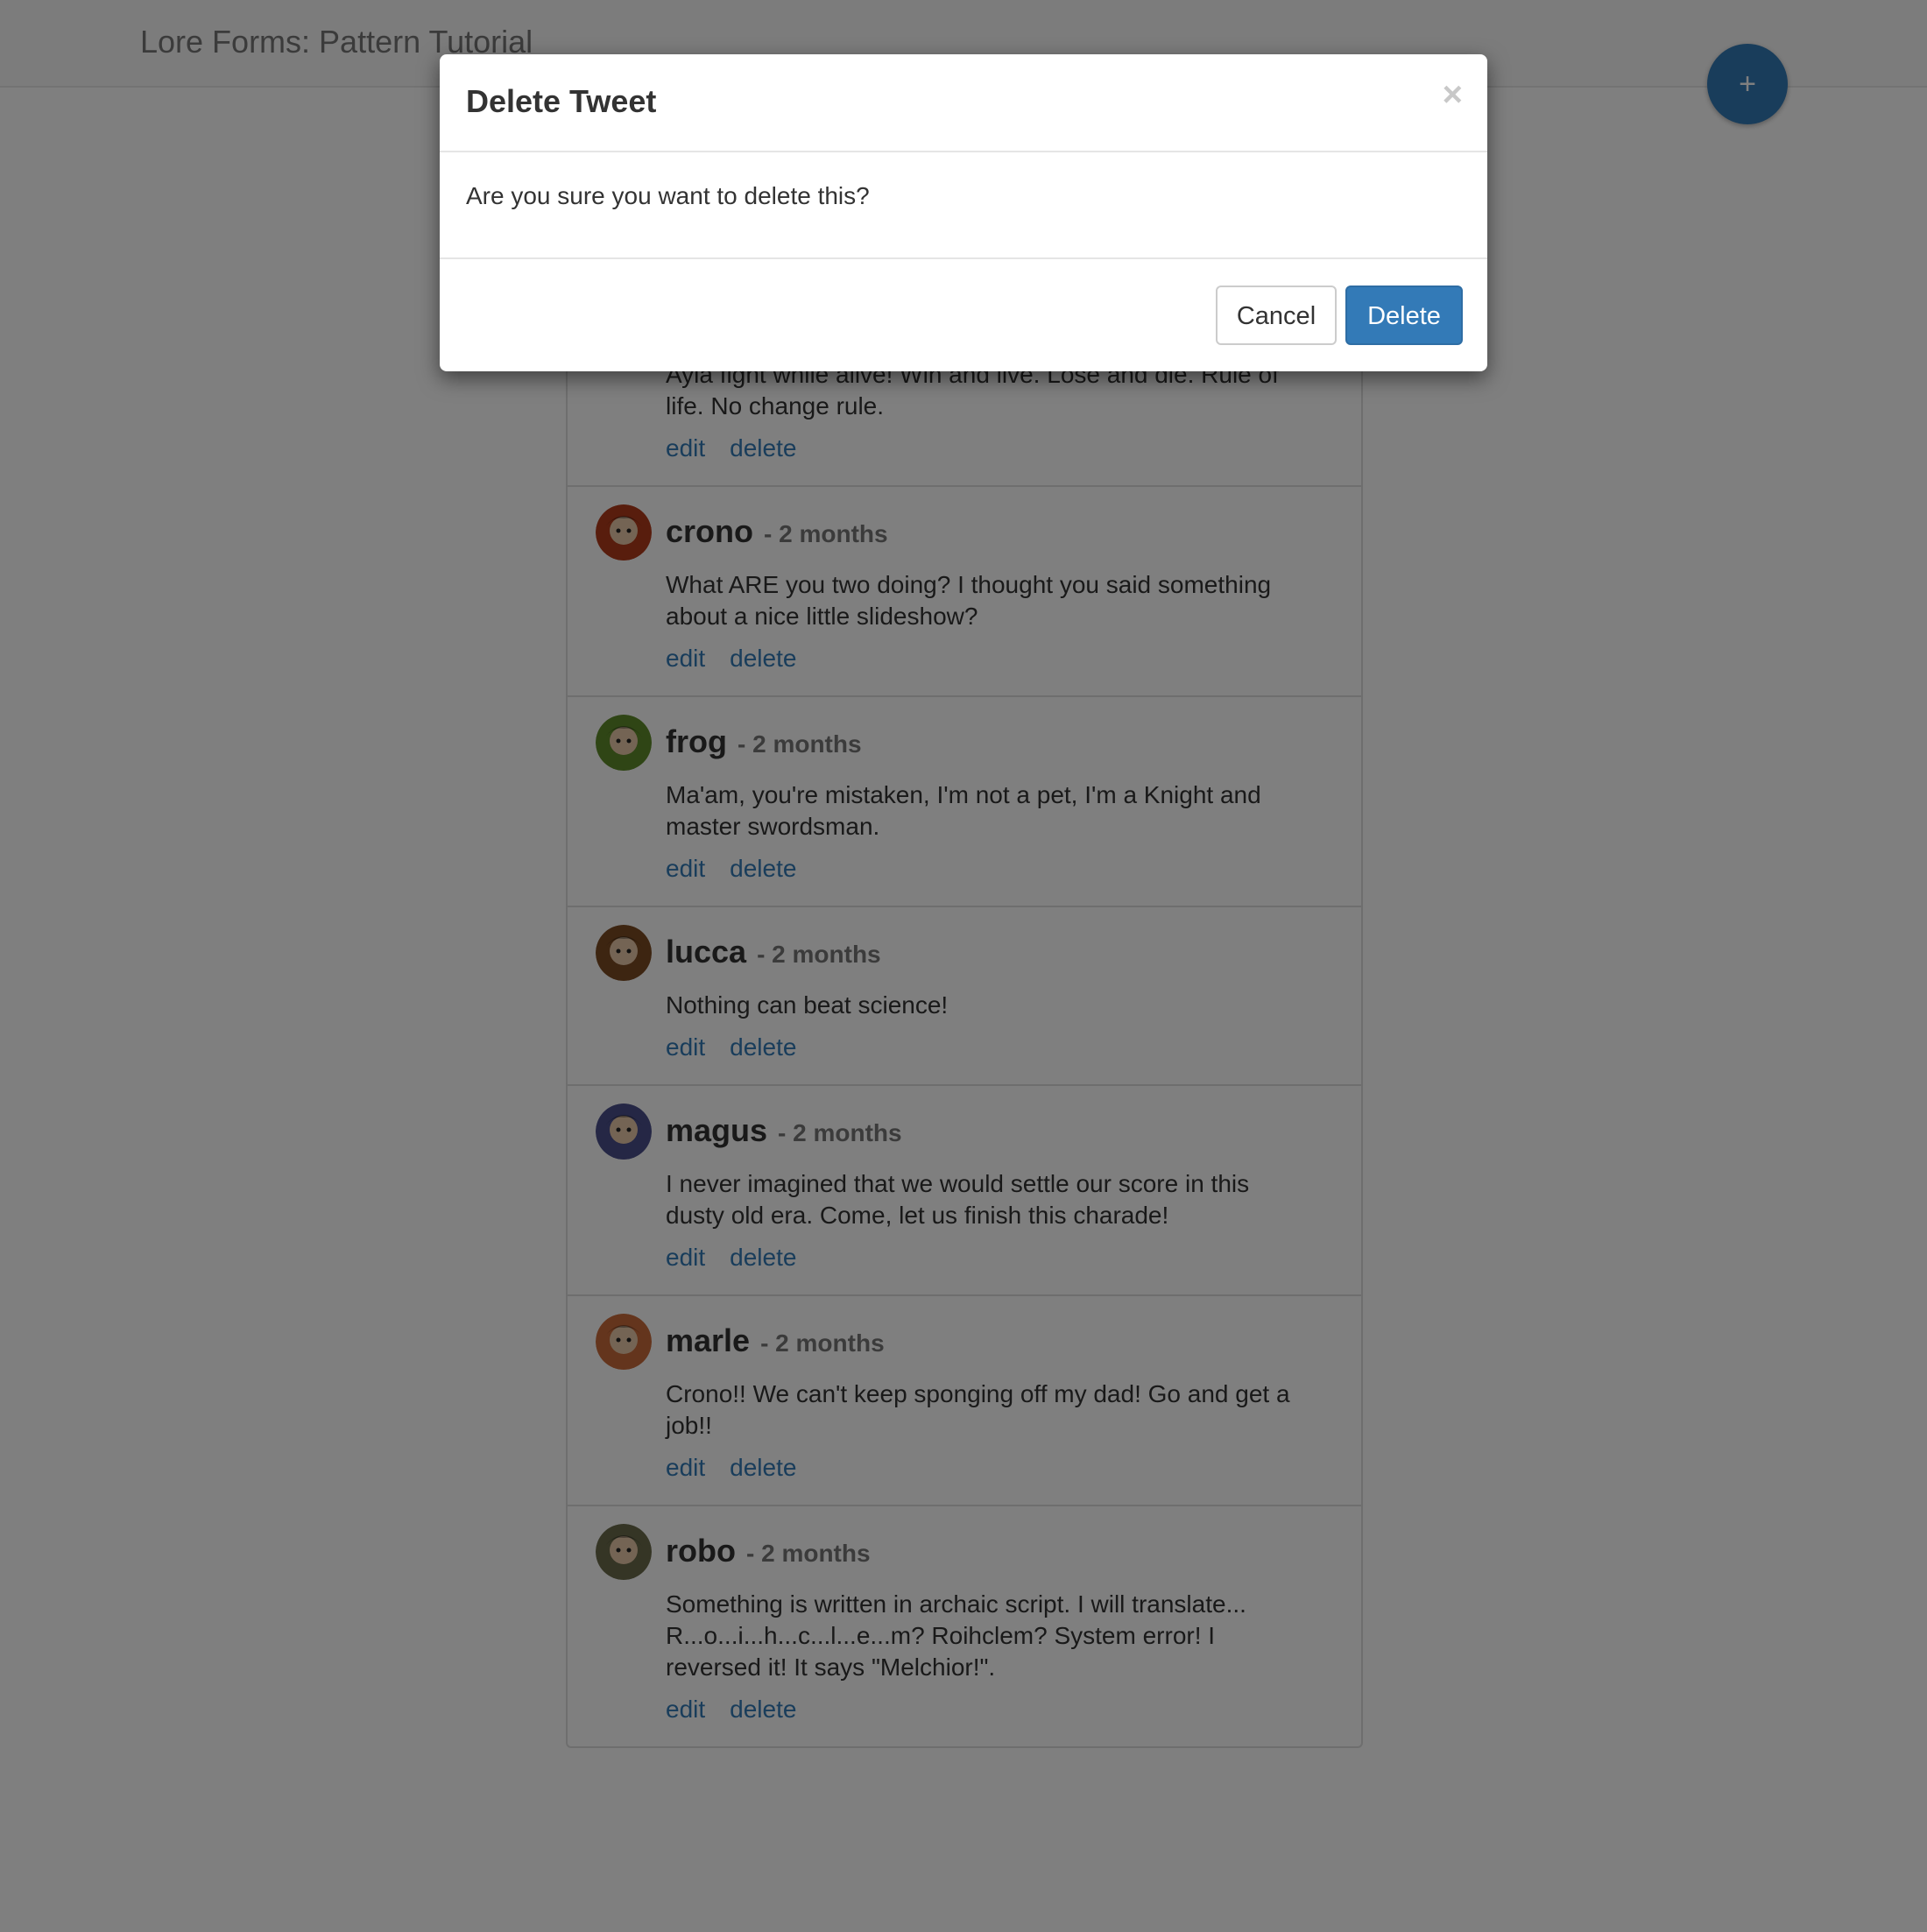 The image size is (1927, 1932). I want to click on dialog-message: Are you sure you want to delete this?, so click(668, 195).